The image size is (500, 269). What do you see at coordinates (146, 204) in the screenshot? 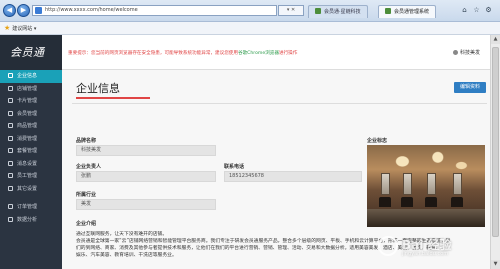
I see `industry-field: 美发` at bounding box center [146, 204].